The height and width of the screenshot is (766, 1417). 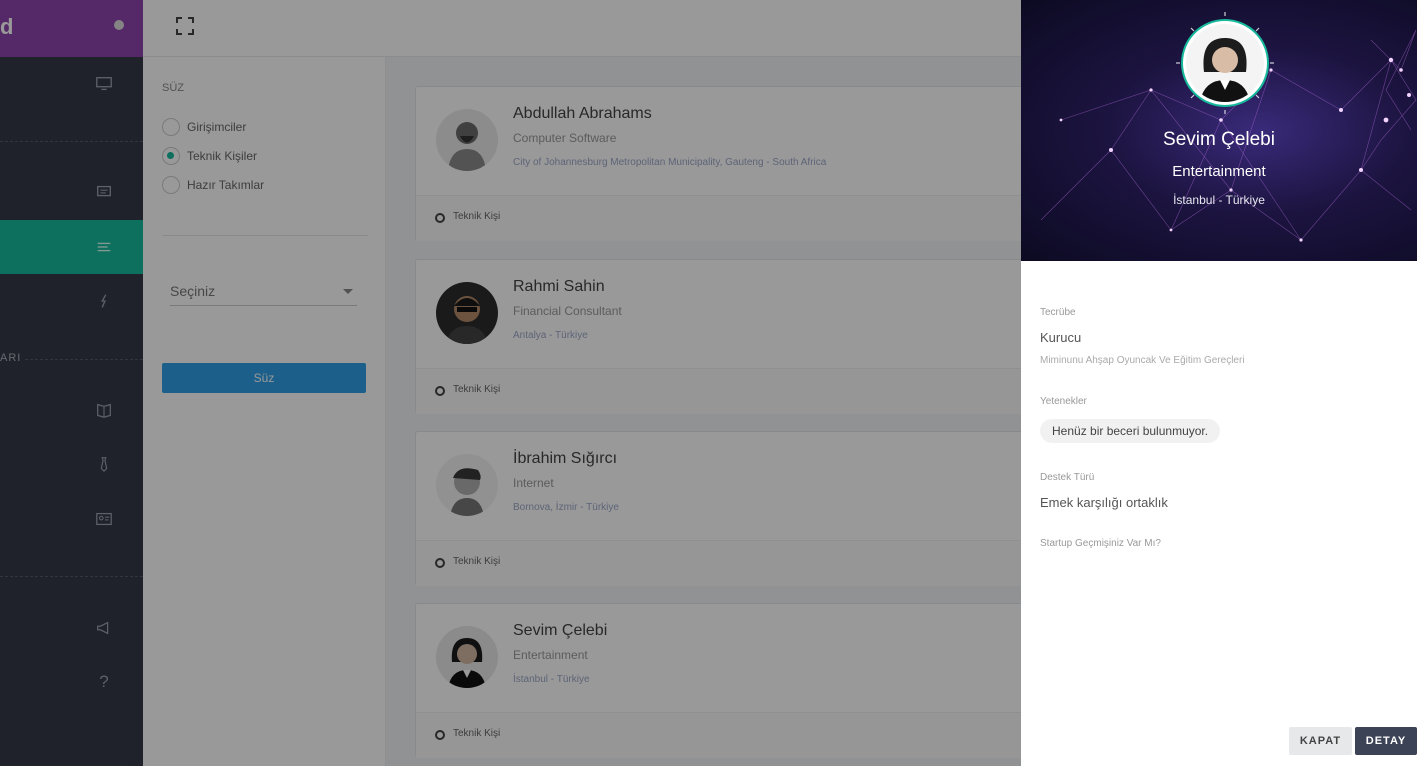 What do you see at coordinates (1067, 477) in the screenshot?
I see `support-label: Destek Türü` at bounding box center [1067, 477].